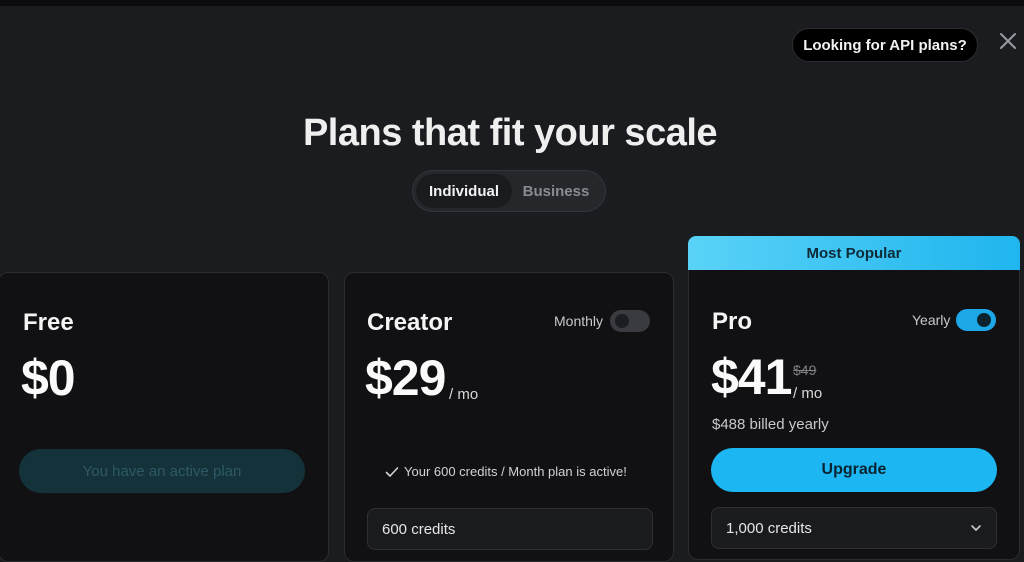 Image resolution: width=1024 pixels, height=562 pixels. What do you see at coordinates (579, 321) in the screenshot?
I see `billing-period-label: Monthly` at bounding box center [579, 321].